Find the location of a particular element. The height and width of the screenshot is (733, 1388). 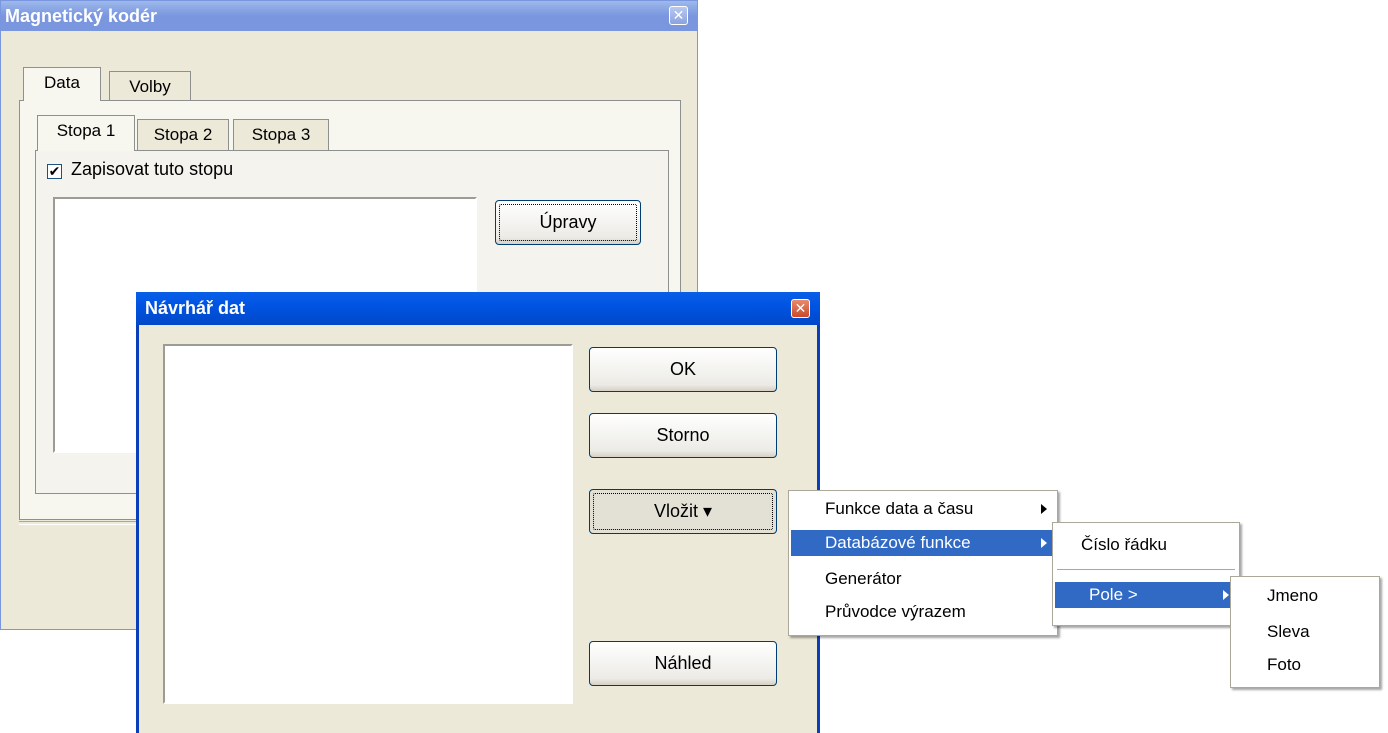

cancel-button-label: Storno is located at coordinates (683, 435).